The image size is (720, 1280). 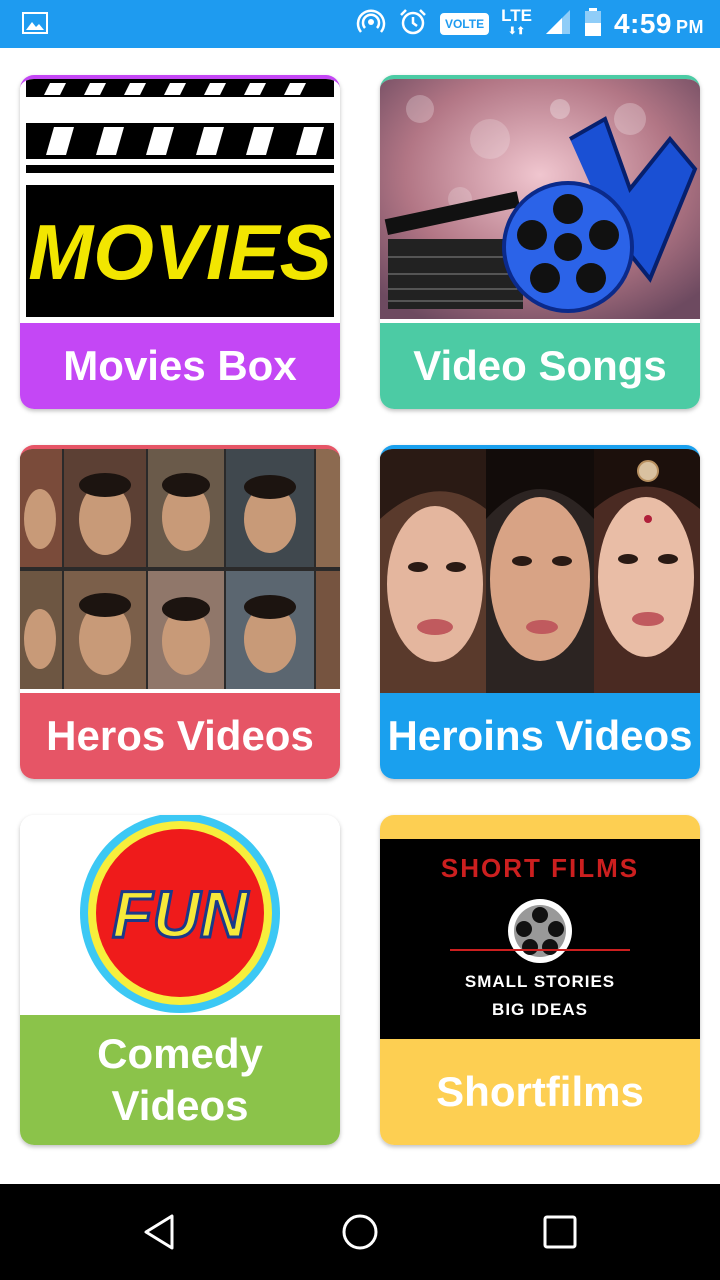 What do you see at coordinates (658, 23) in the screenshot?
I see `clock: 4:59 PM` at bounding box center [658, 23].